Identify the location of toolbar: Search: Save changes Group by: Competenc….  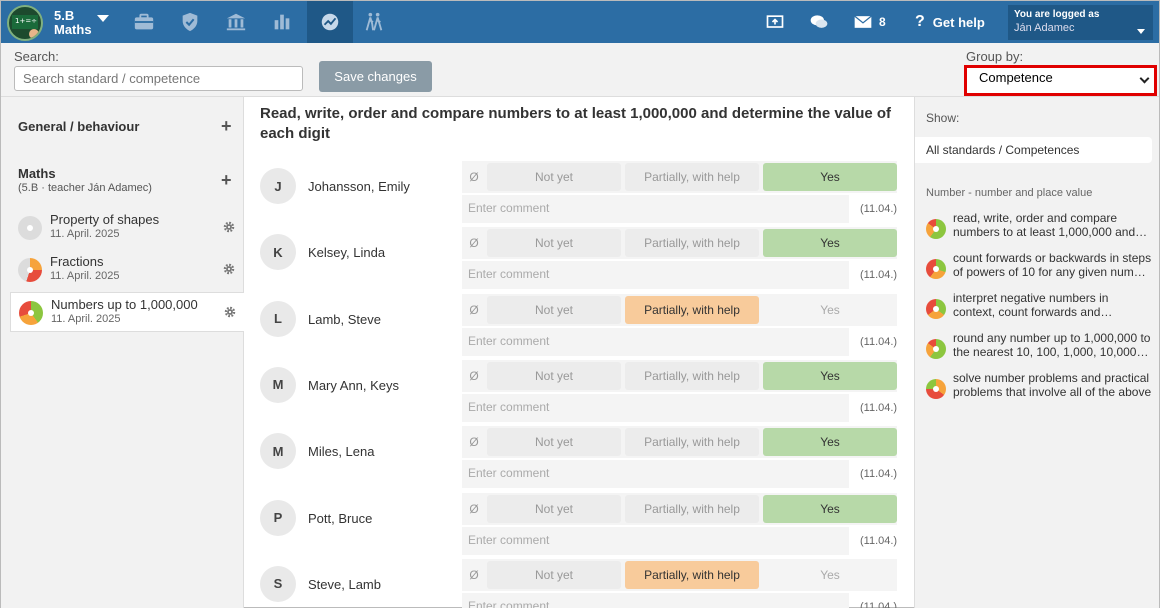
(580, 70).